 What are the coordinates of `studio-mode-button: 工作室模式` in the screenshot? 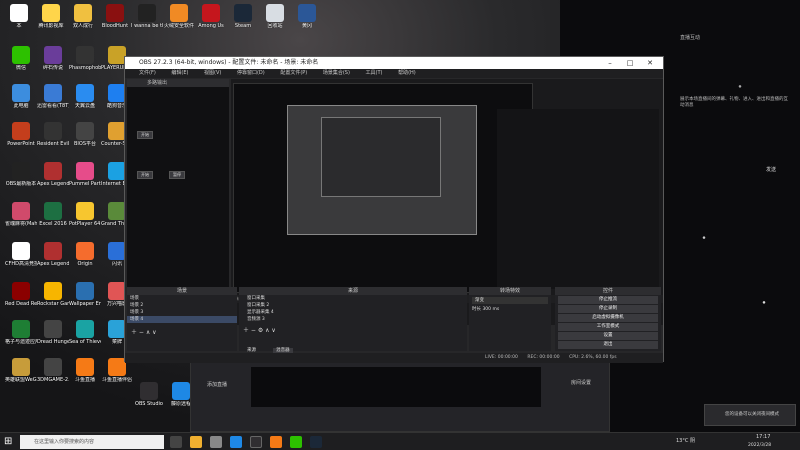 It's located at (608, 327).